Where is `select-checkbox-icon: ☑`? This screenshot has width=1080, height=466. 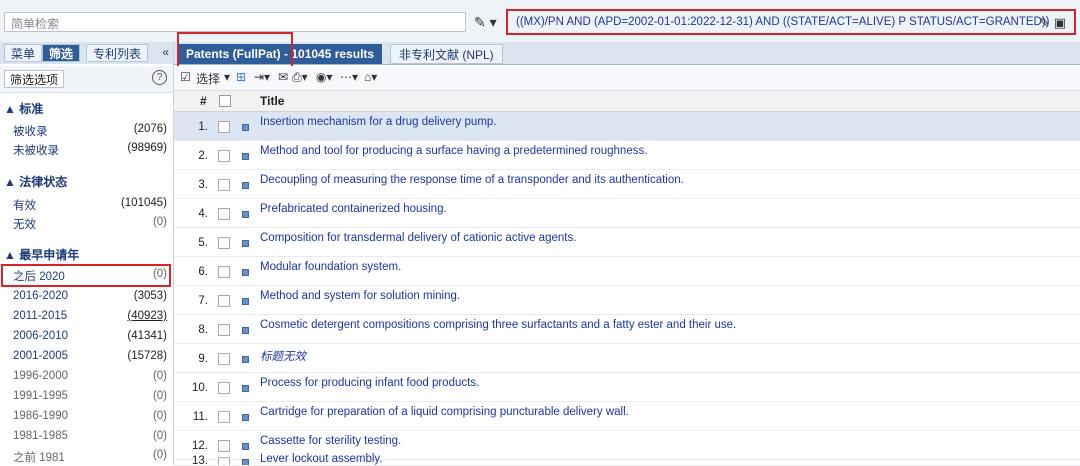
select-checkbox-icon: ☑ is located at coordinates (185, 77).